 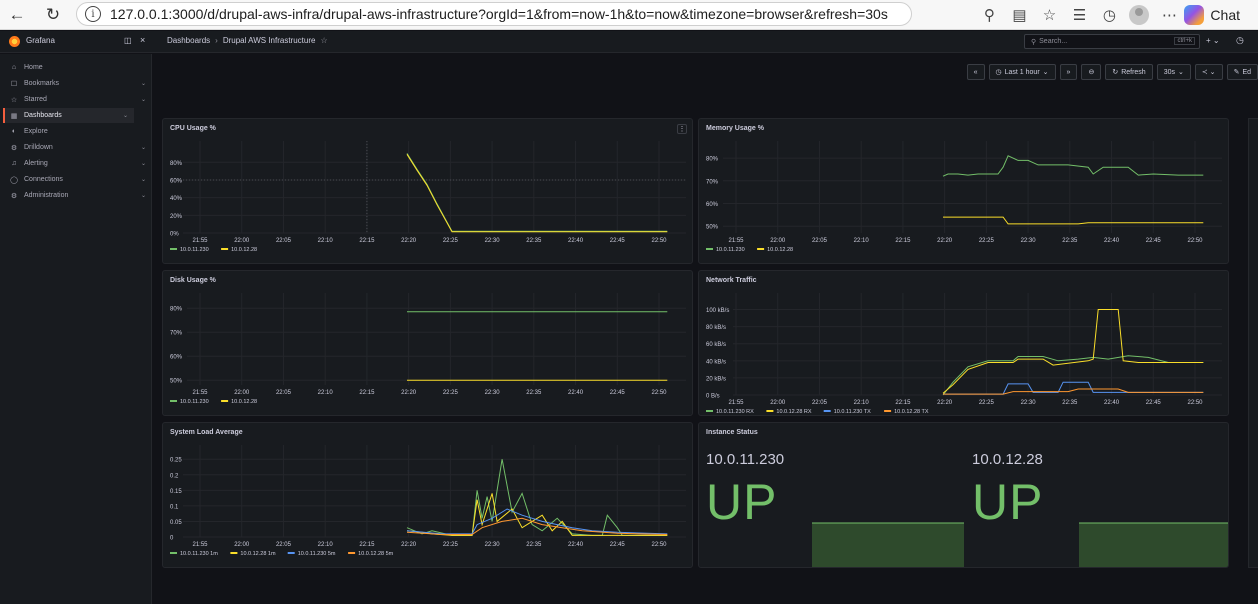 What do you see at coordinates (46, 195) in the screenshot?
I see `sidebar-item-label: Administration` at bounding box center [46, 195].